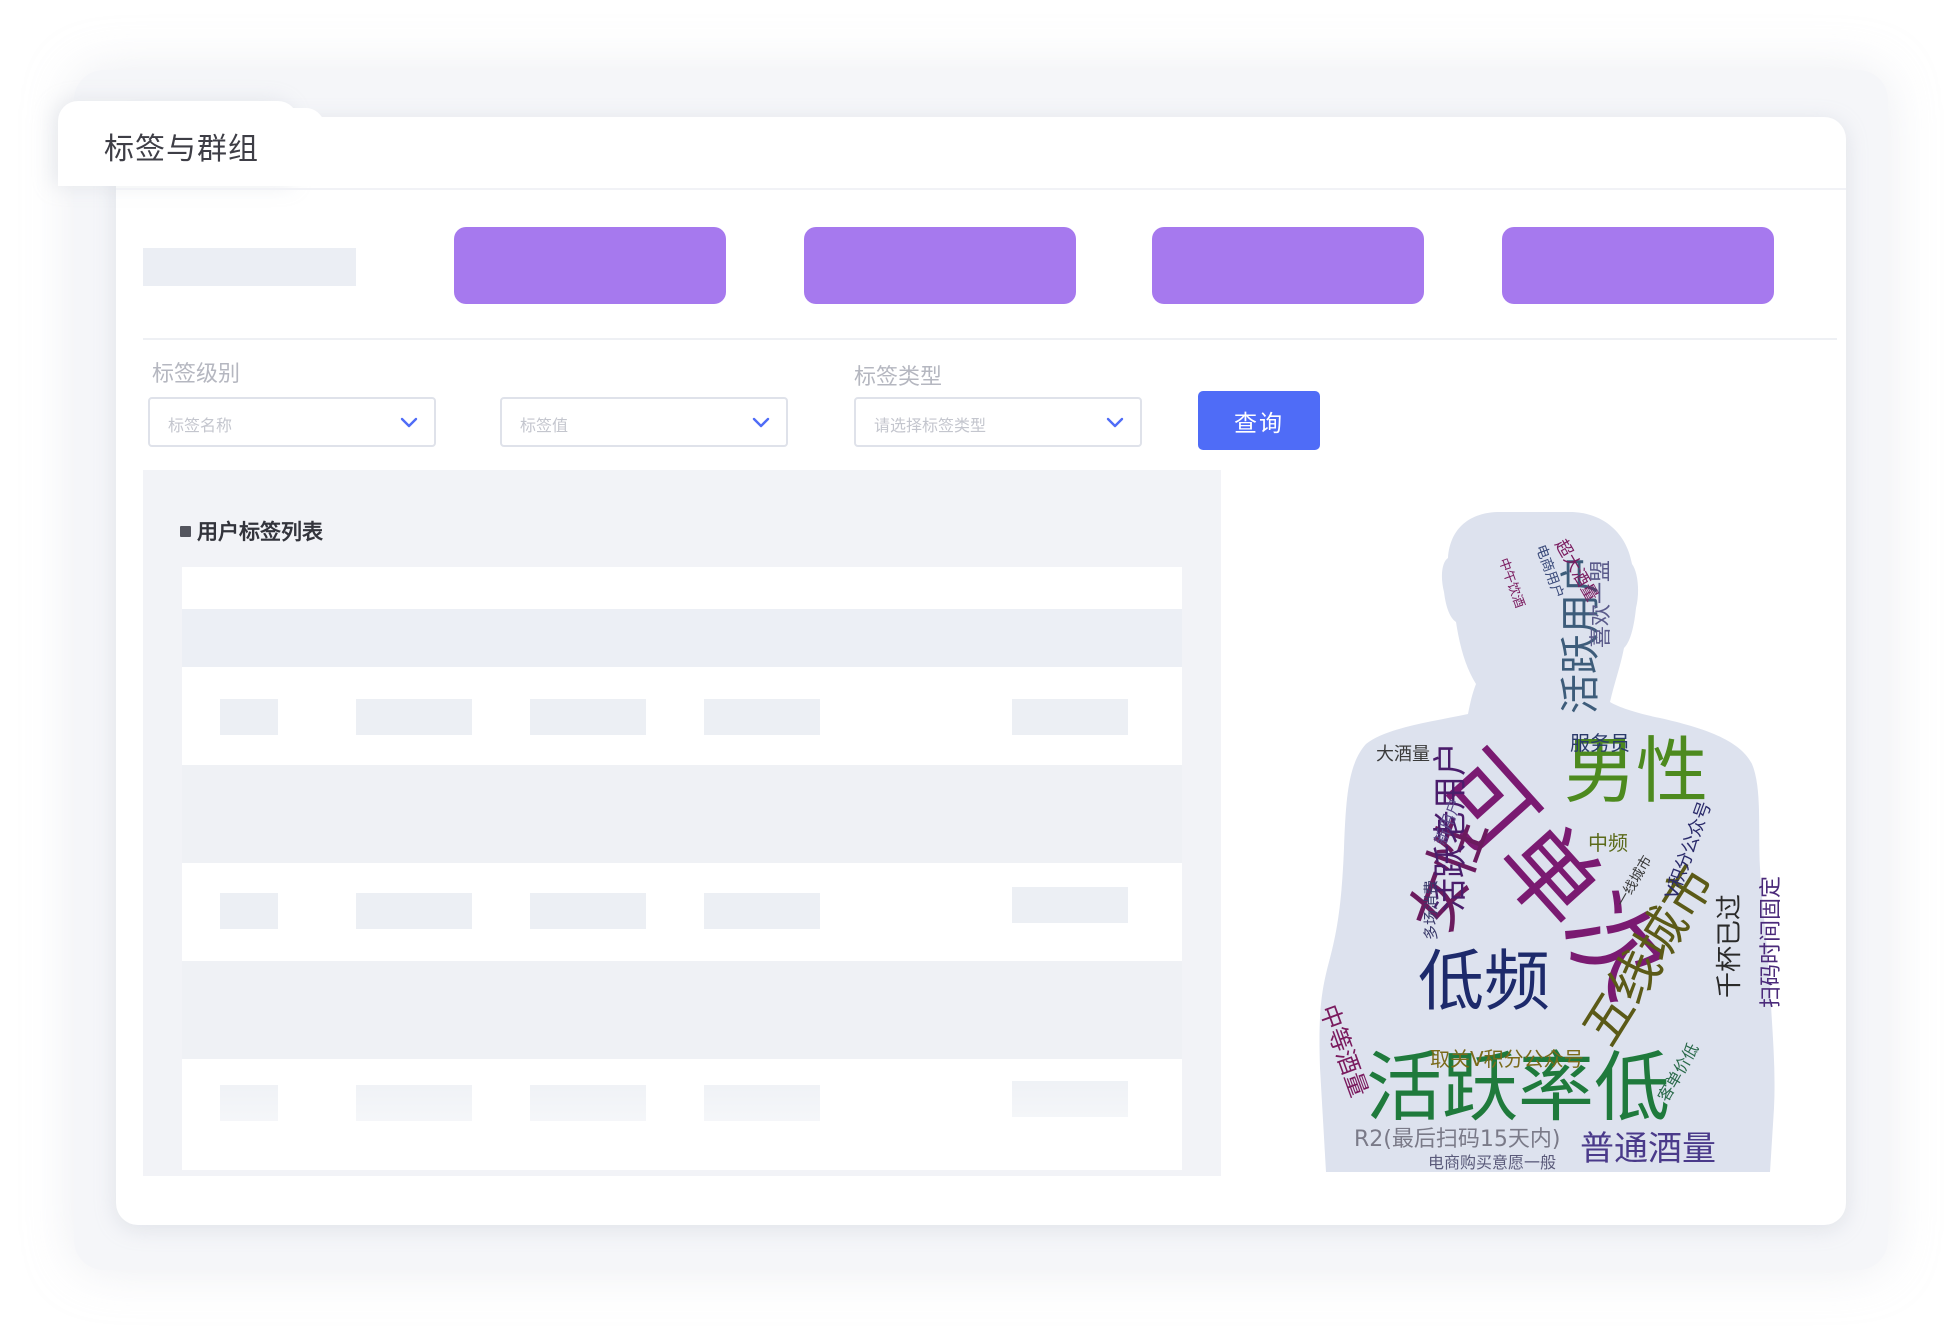  What do you see at coordinates (196, 373) in the screenshot?
I see `label-level-label: 标签级别` at bounding box center [196, 373].